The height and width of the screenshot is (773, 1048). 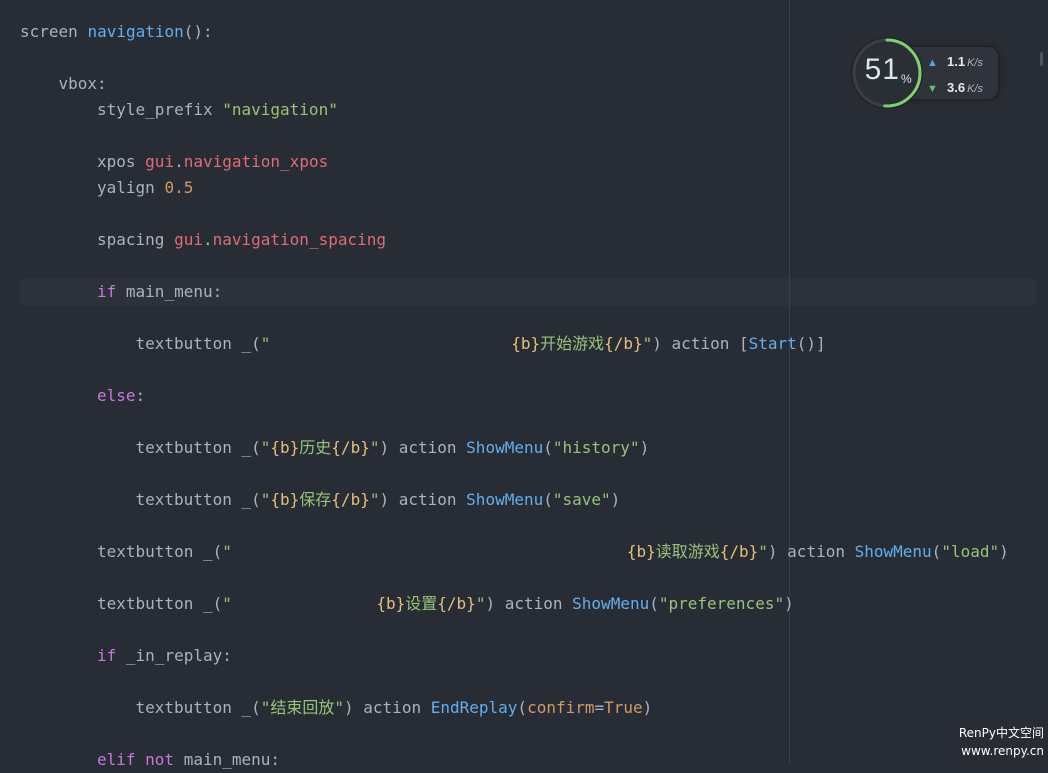 What do you see at coordinates (932, 89) in the screenshot?
I see `download-arrow-icon: ▼` at bounding box center [932, 89].